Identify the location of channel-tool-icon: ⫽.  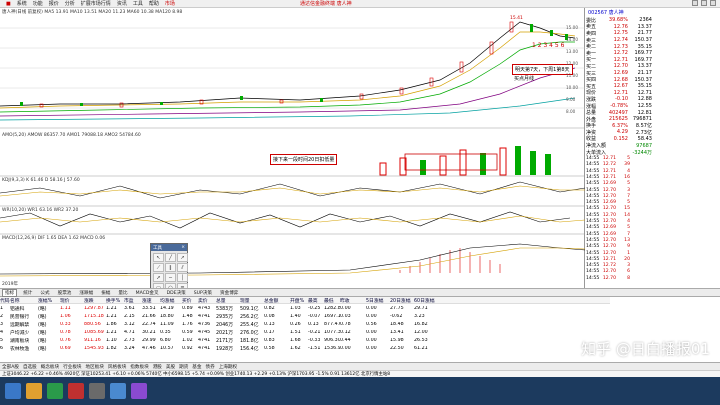
(182, 267).